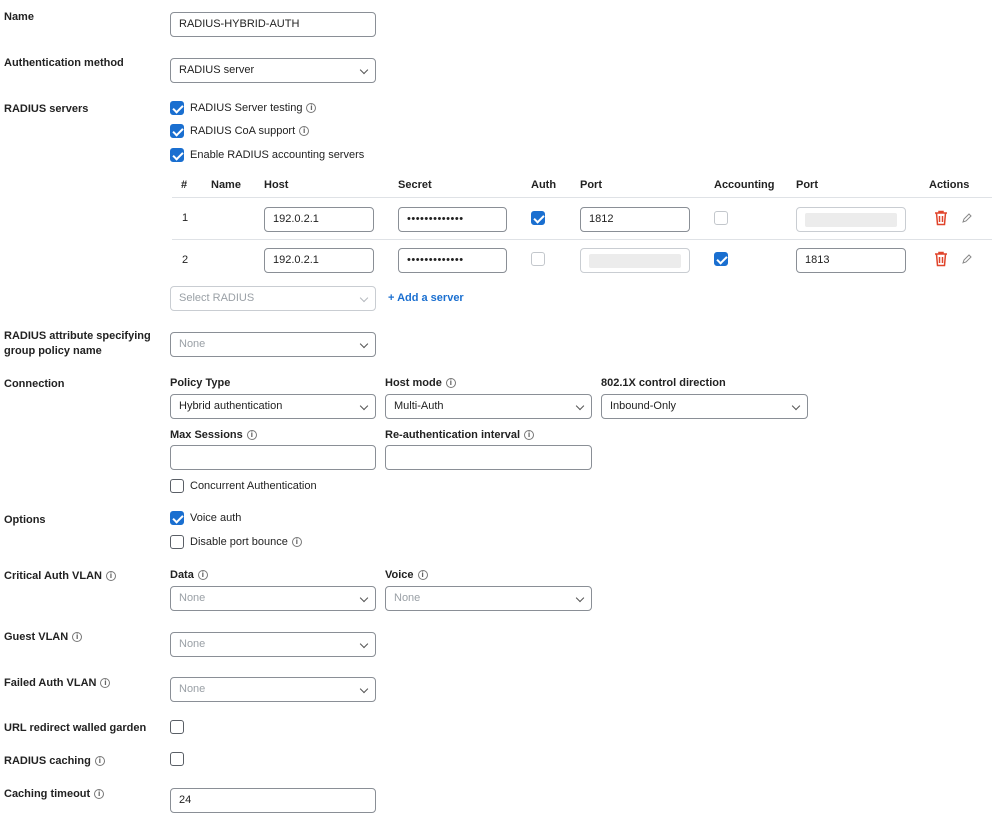 The width and height of the screenshot is (999, 823). What do you see at coordinates (273, 24) in the screenshot?
I see `name-input: RADIUS-HYBRID-AUTH` at bounding box center [273, 24].